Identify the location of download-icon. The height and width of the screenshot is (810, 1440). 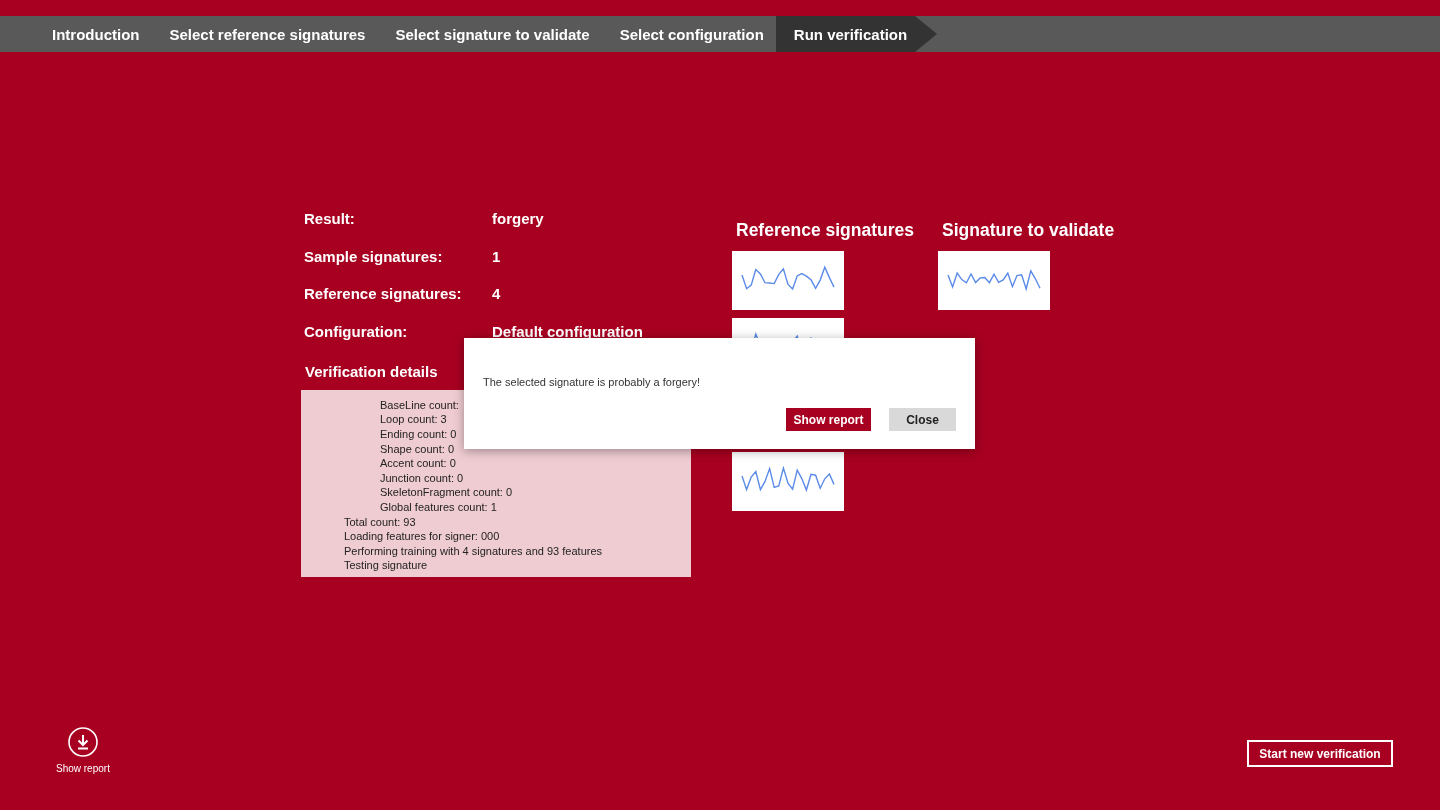
(82, 742).